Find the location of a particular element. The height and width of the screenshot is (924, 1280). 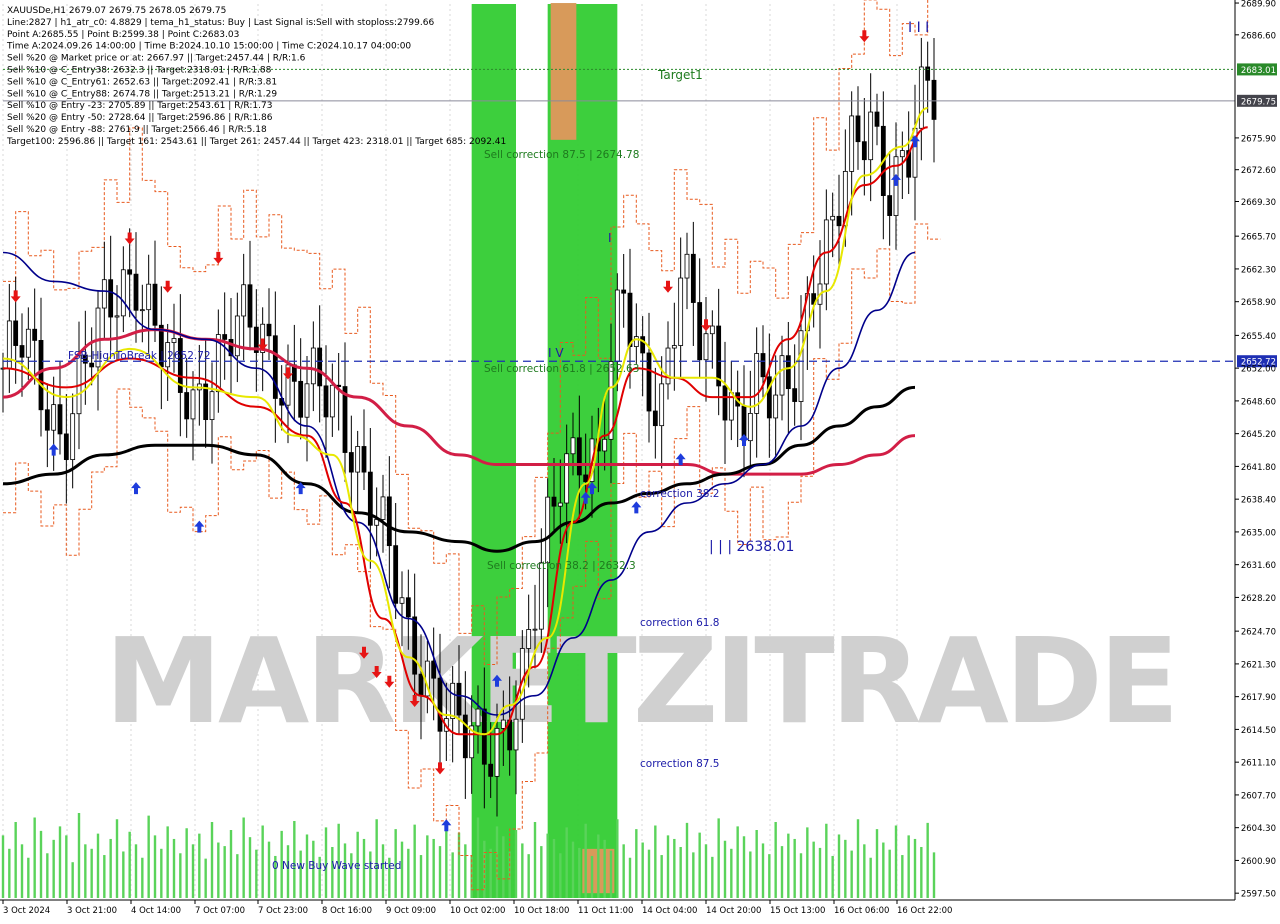

y-tick-label-8: 2662.30 is located at coordinates (1258, 270).